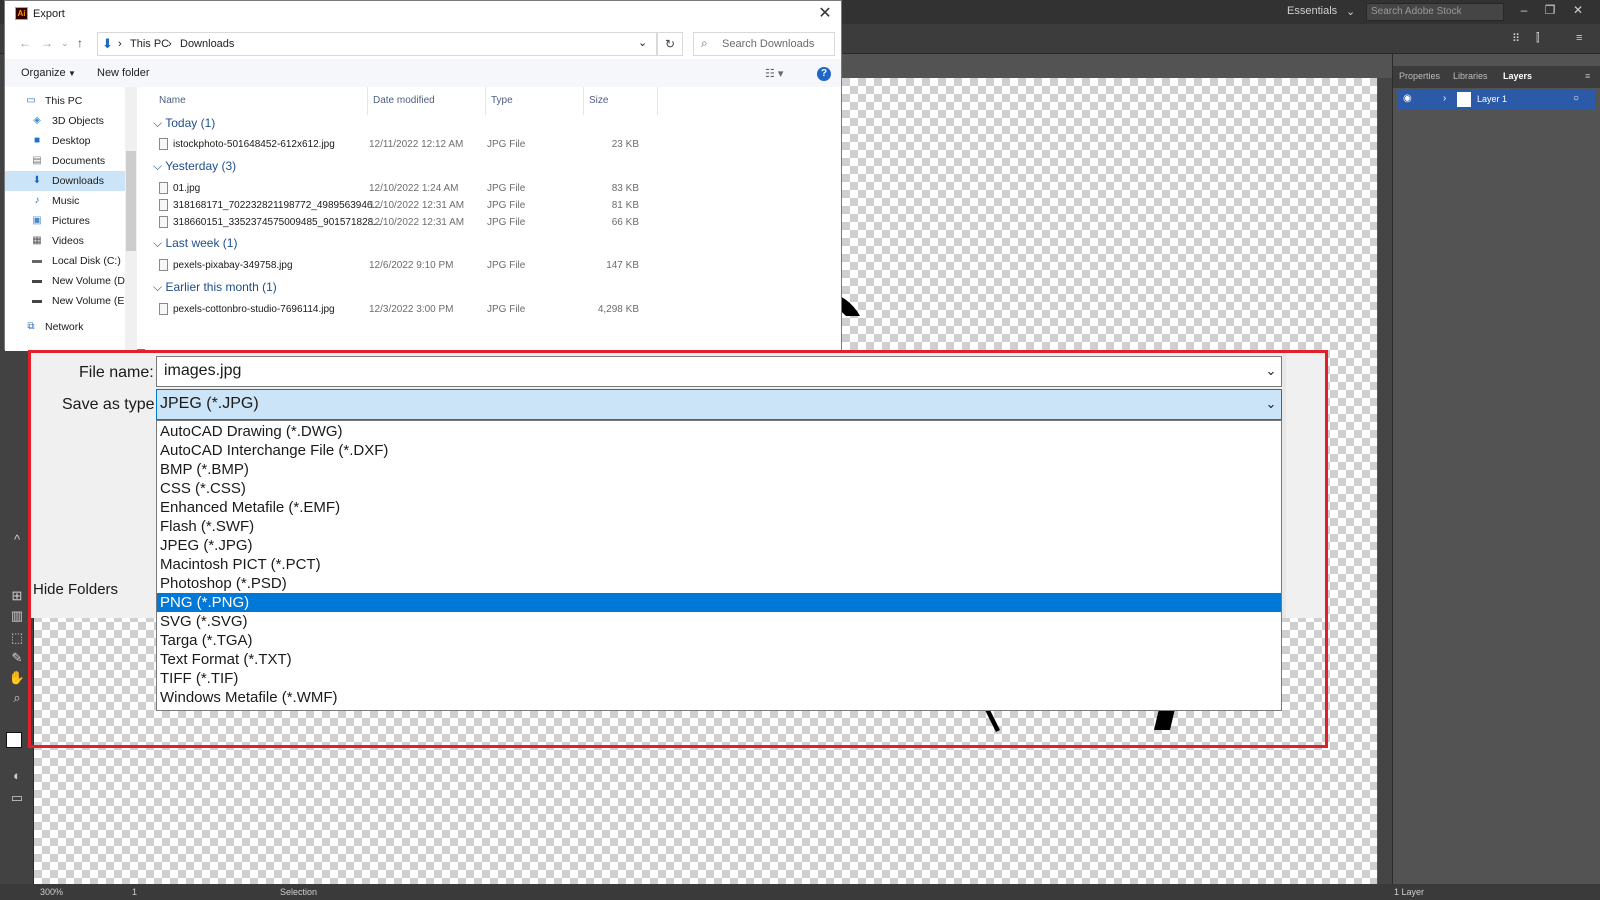 The height and width of the screenshot is (900, 1600). Describe the element at coordinates (215, 287) in the screenshot. I see `group-header: ⌵ Earlier this month (1)` at that location.